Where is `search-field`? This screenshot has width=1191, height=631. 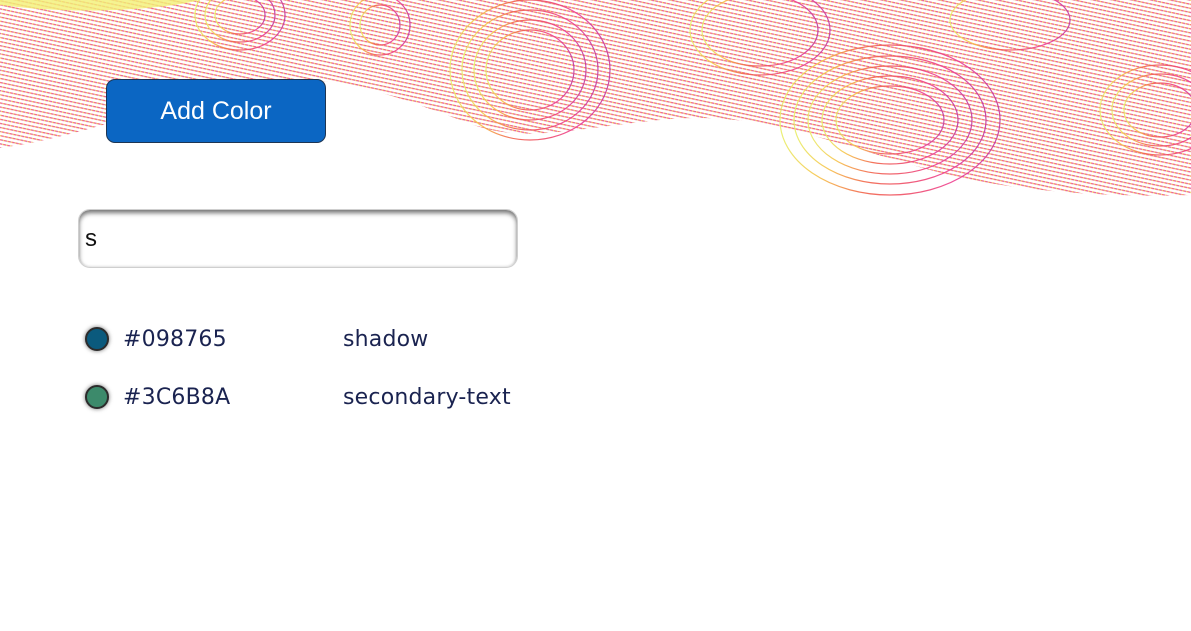 search-field is located at coordinates (298, 238).